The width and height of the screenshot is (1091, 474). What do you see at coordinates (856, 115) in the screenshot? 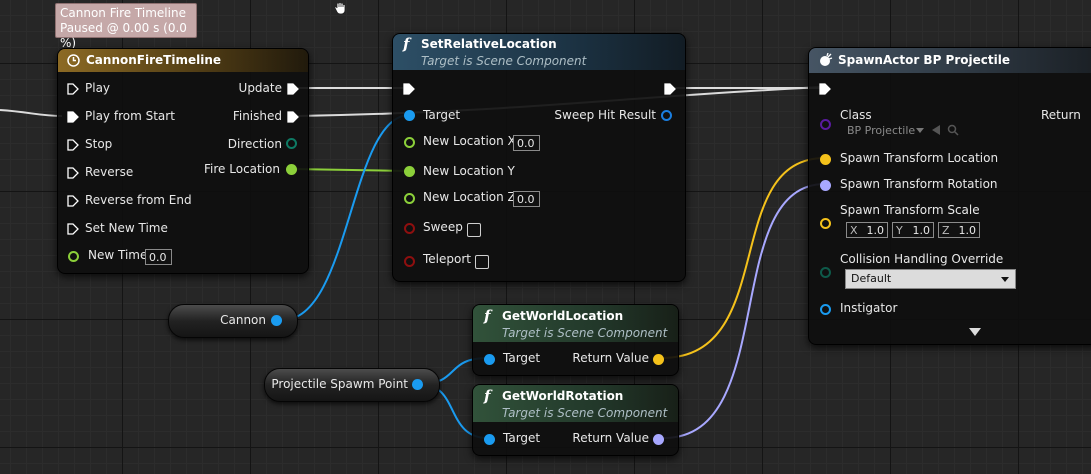
I see `class-label: Class` at bounding box center [856, 115].